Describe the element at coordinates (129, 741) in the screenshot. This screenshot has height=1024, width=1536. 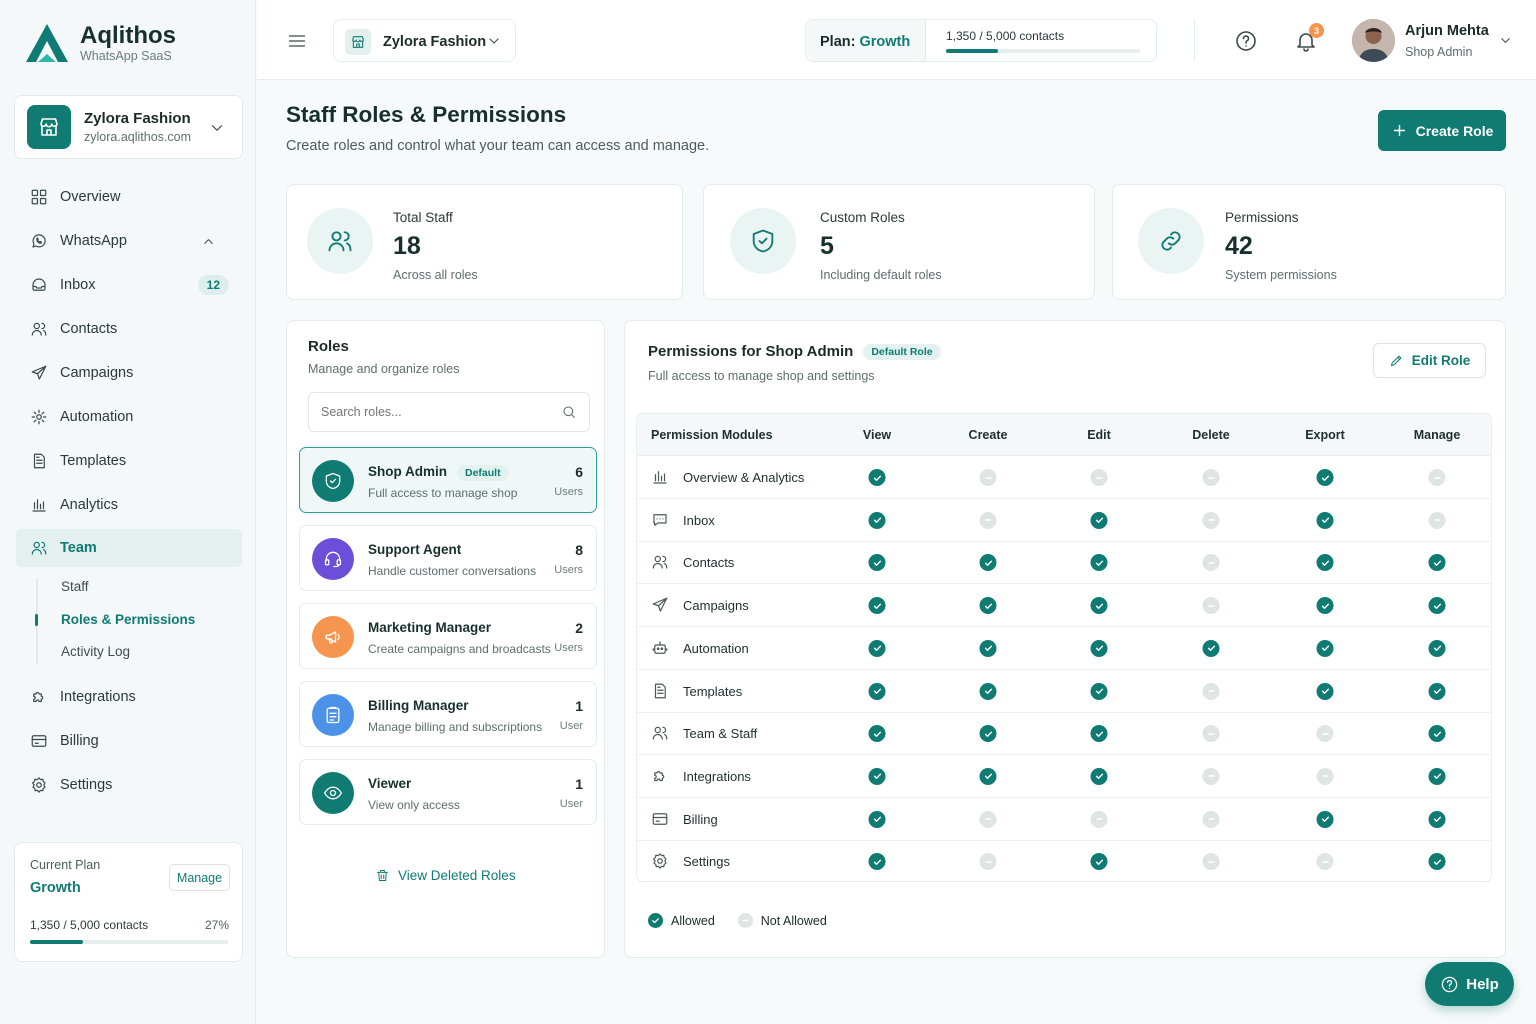
I see `sidebar-item-billing: Billing` at that location.